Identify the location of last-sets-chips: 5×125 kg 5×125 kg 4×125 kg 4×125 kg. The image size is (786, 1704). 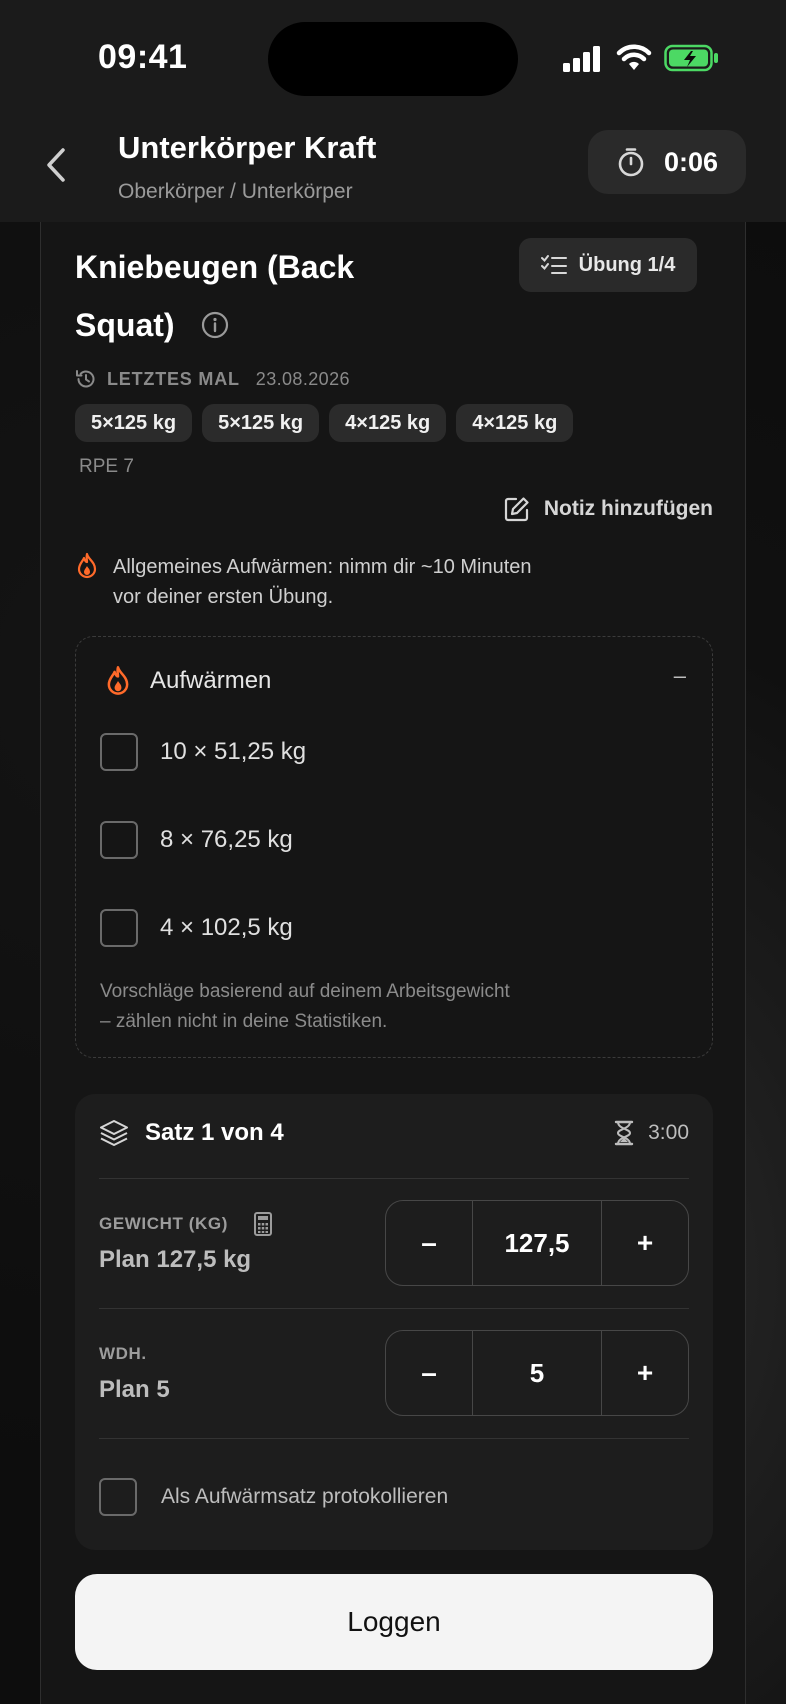
(324, 423).